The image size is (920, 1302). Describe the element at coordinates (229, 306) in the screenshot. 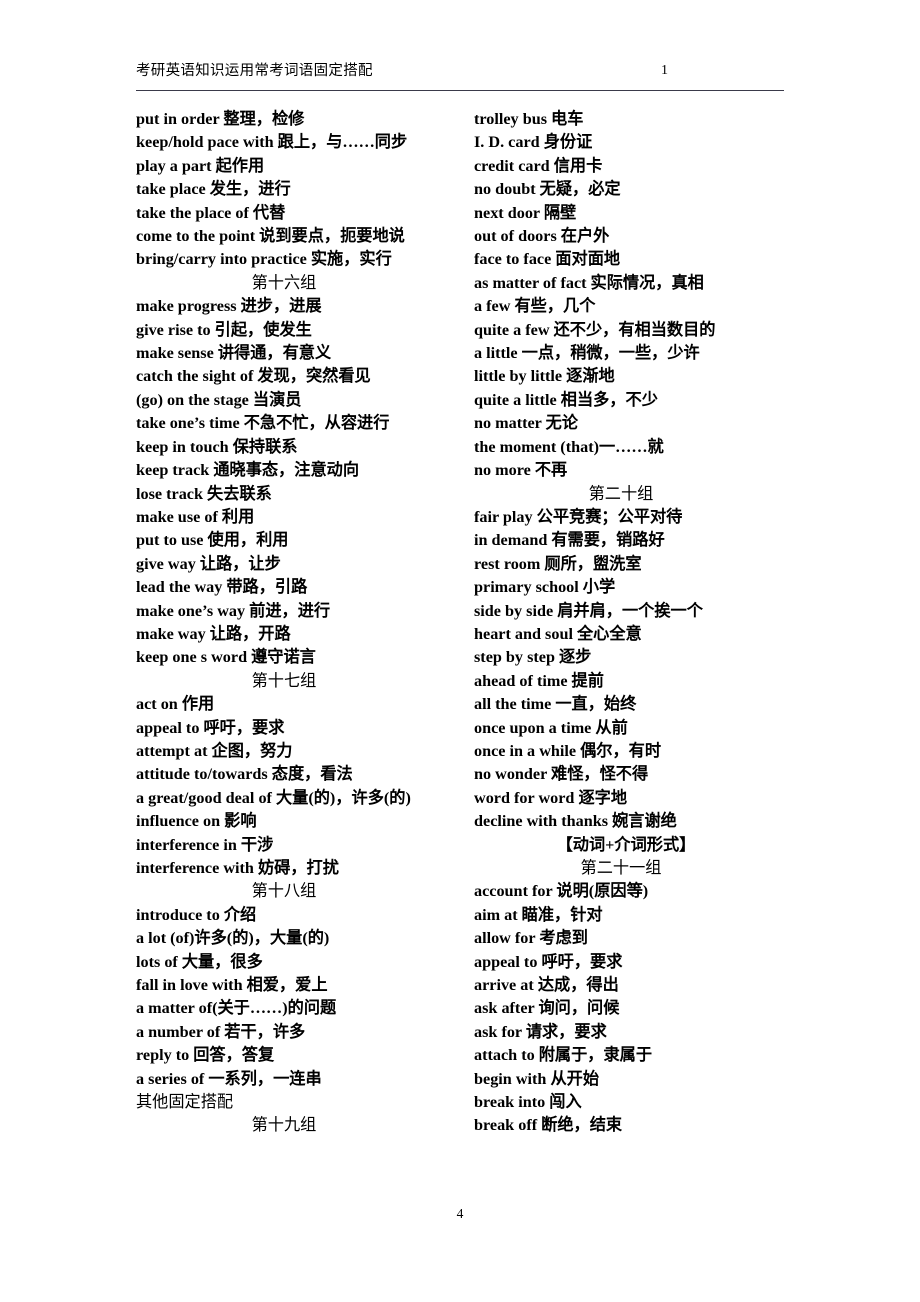

I see `glossary-entry: make progress 进步，进展` at that location.